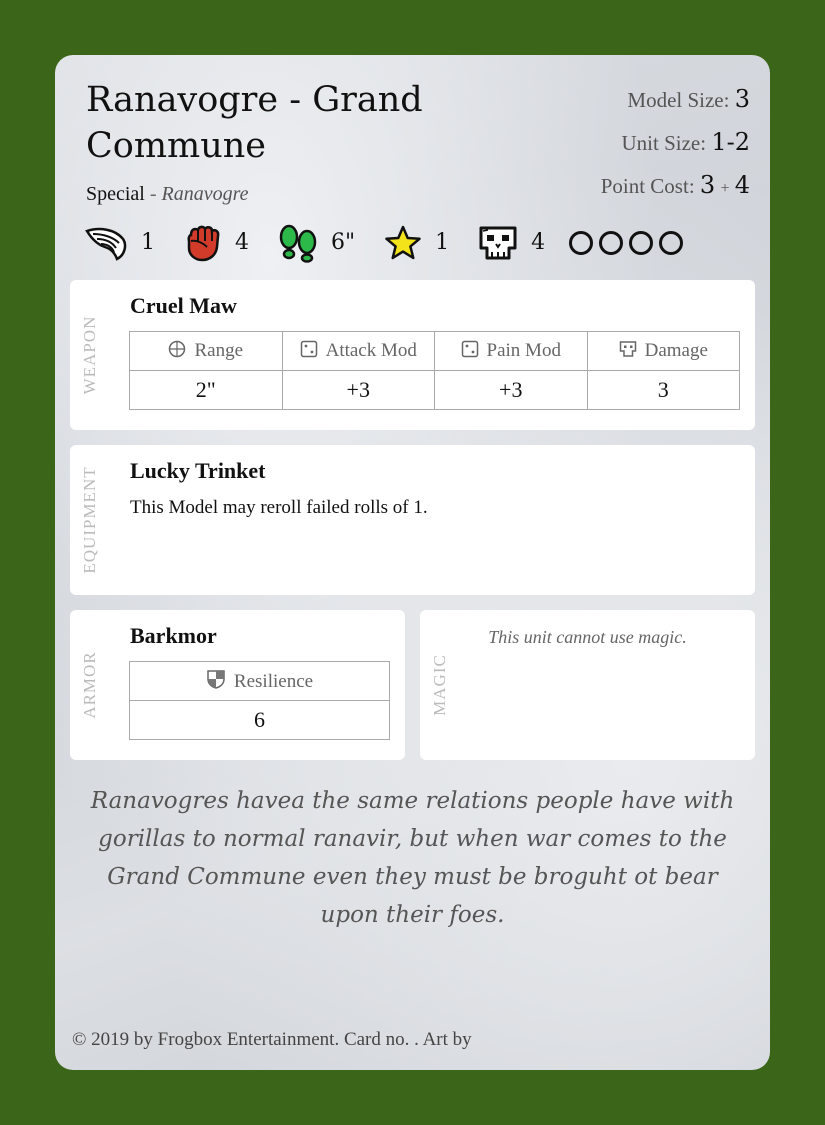 The width and height of the screenshot is (825, 1125). What do you see at coordinates (173, 635) in the screenshot?
I see `armor-name: Barkmor` at bounding box center [173, 635].